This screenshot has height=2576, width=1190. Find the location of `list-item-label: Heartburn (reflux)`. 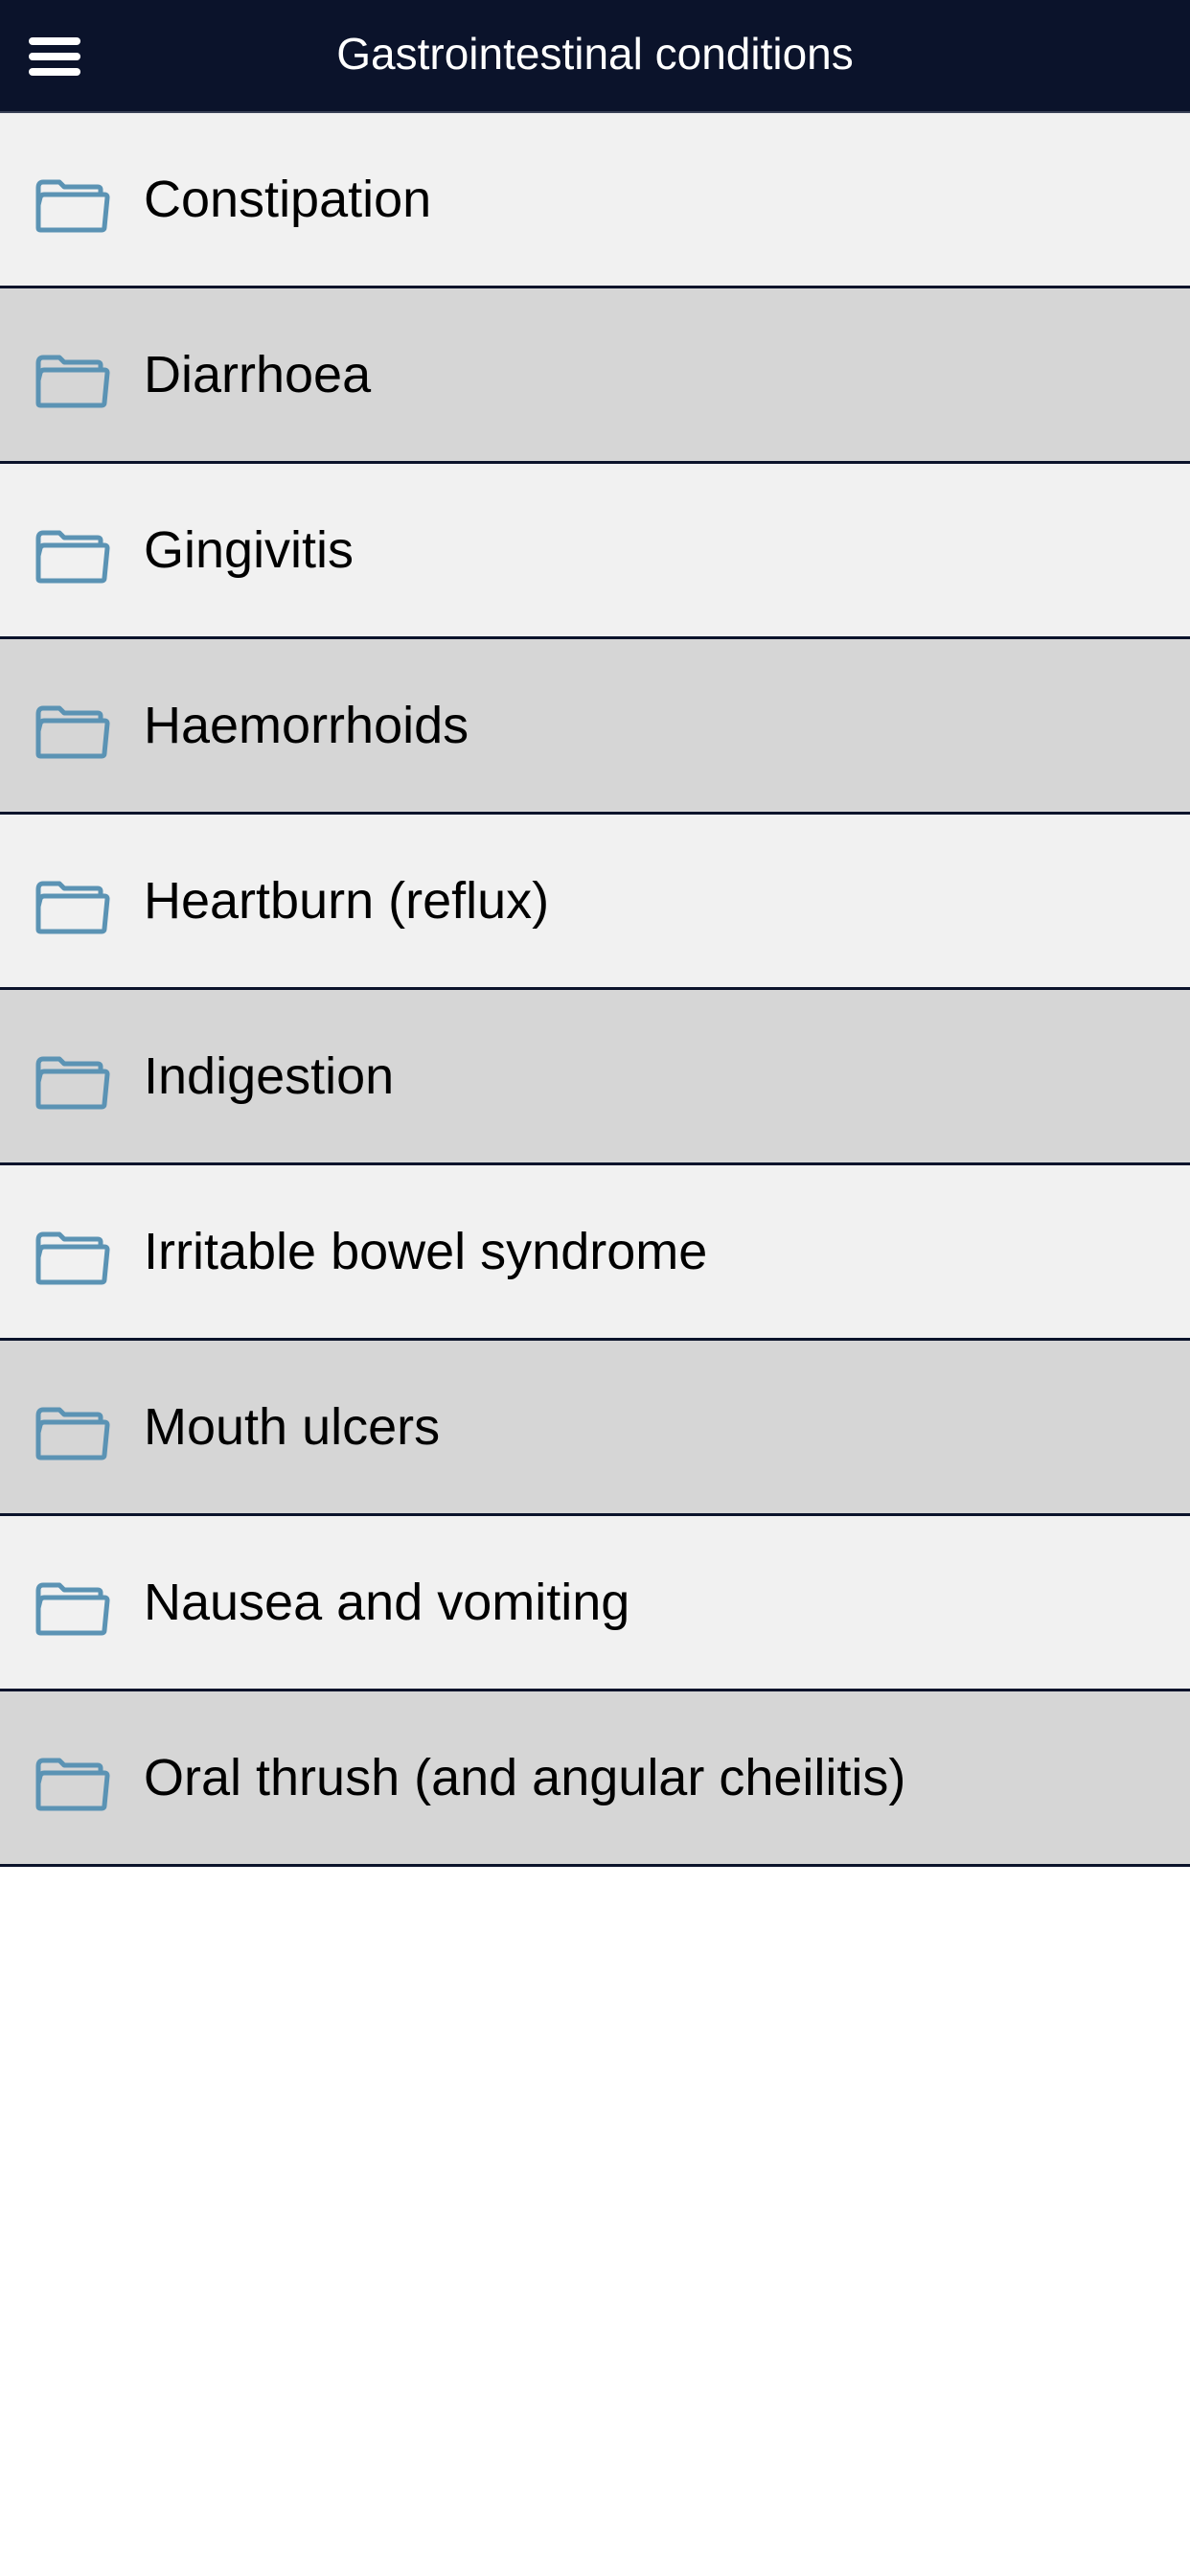

list-item-label: Heartburn (reflux) is located at coordinates (347, 901).